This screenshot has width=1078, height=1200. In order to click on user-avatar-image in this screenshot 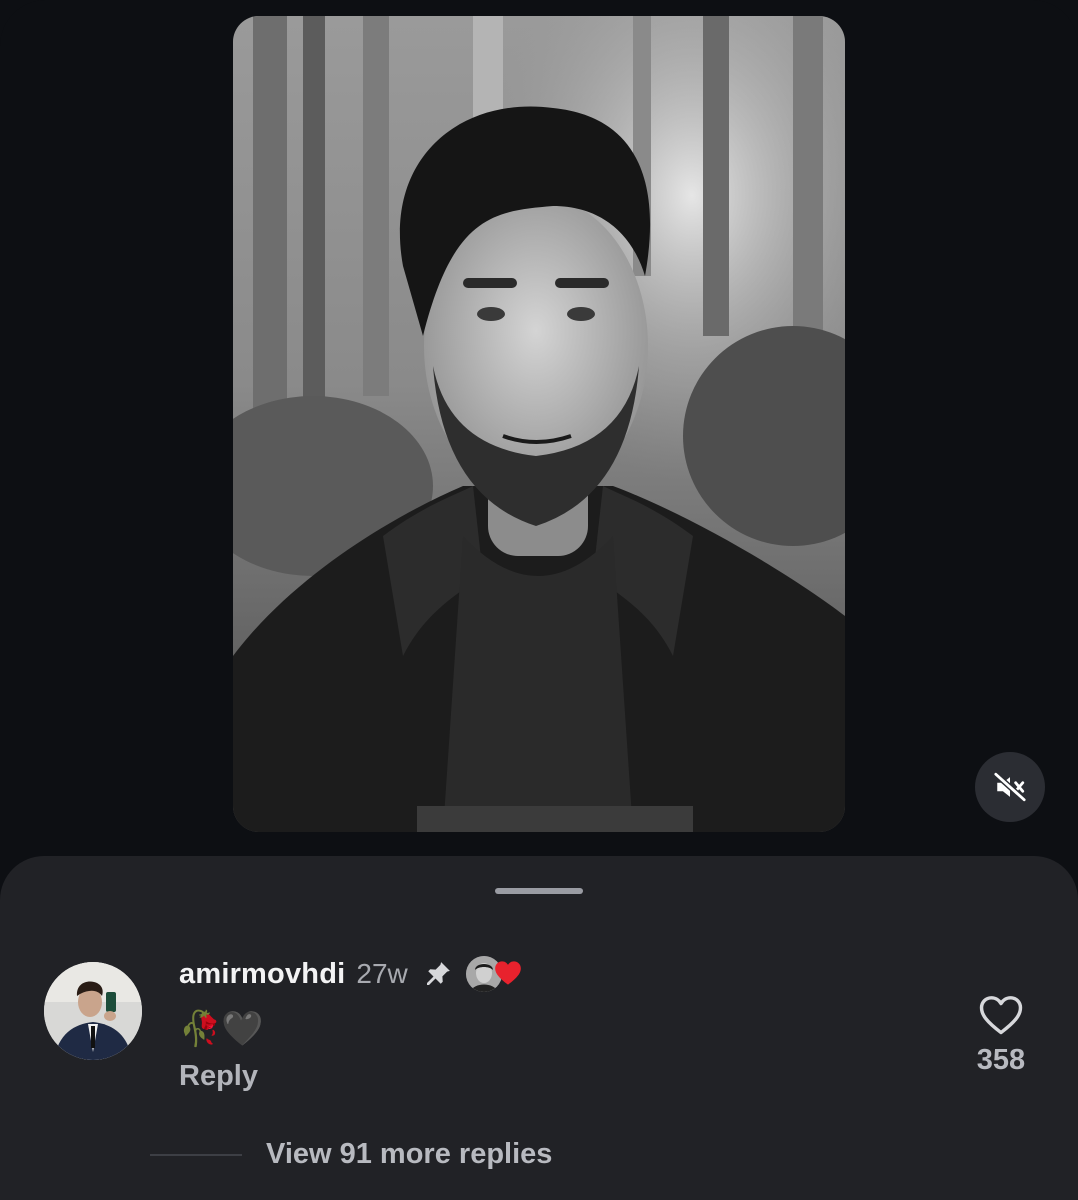, I will do `click(93, 1011)`.